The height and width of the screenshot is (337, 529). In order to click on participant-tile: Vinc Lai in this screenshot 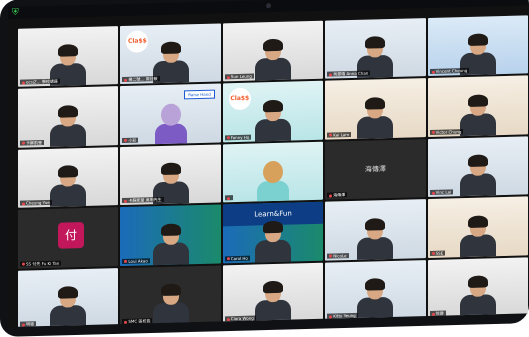, I will do `click(477, 167)`.